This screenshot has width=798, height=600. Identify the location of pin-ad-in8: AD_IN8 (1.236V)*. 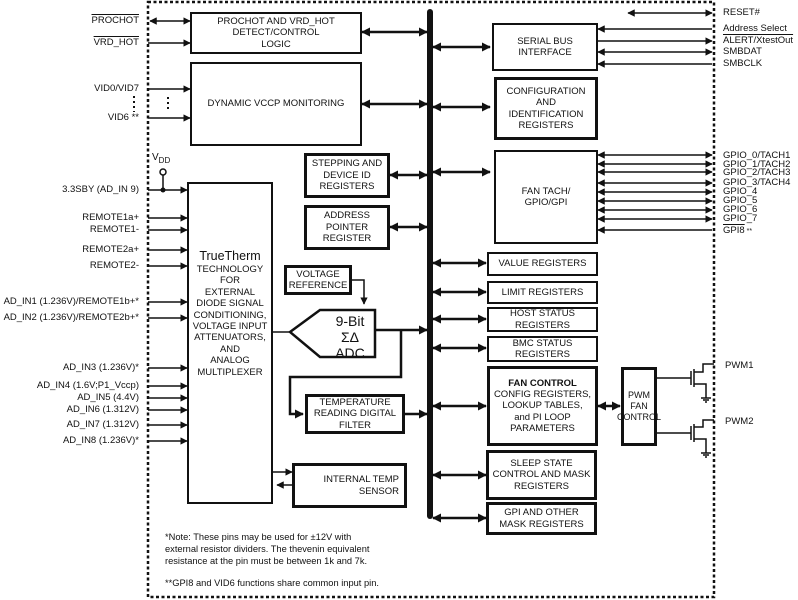
(100, 440).